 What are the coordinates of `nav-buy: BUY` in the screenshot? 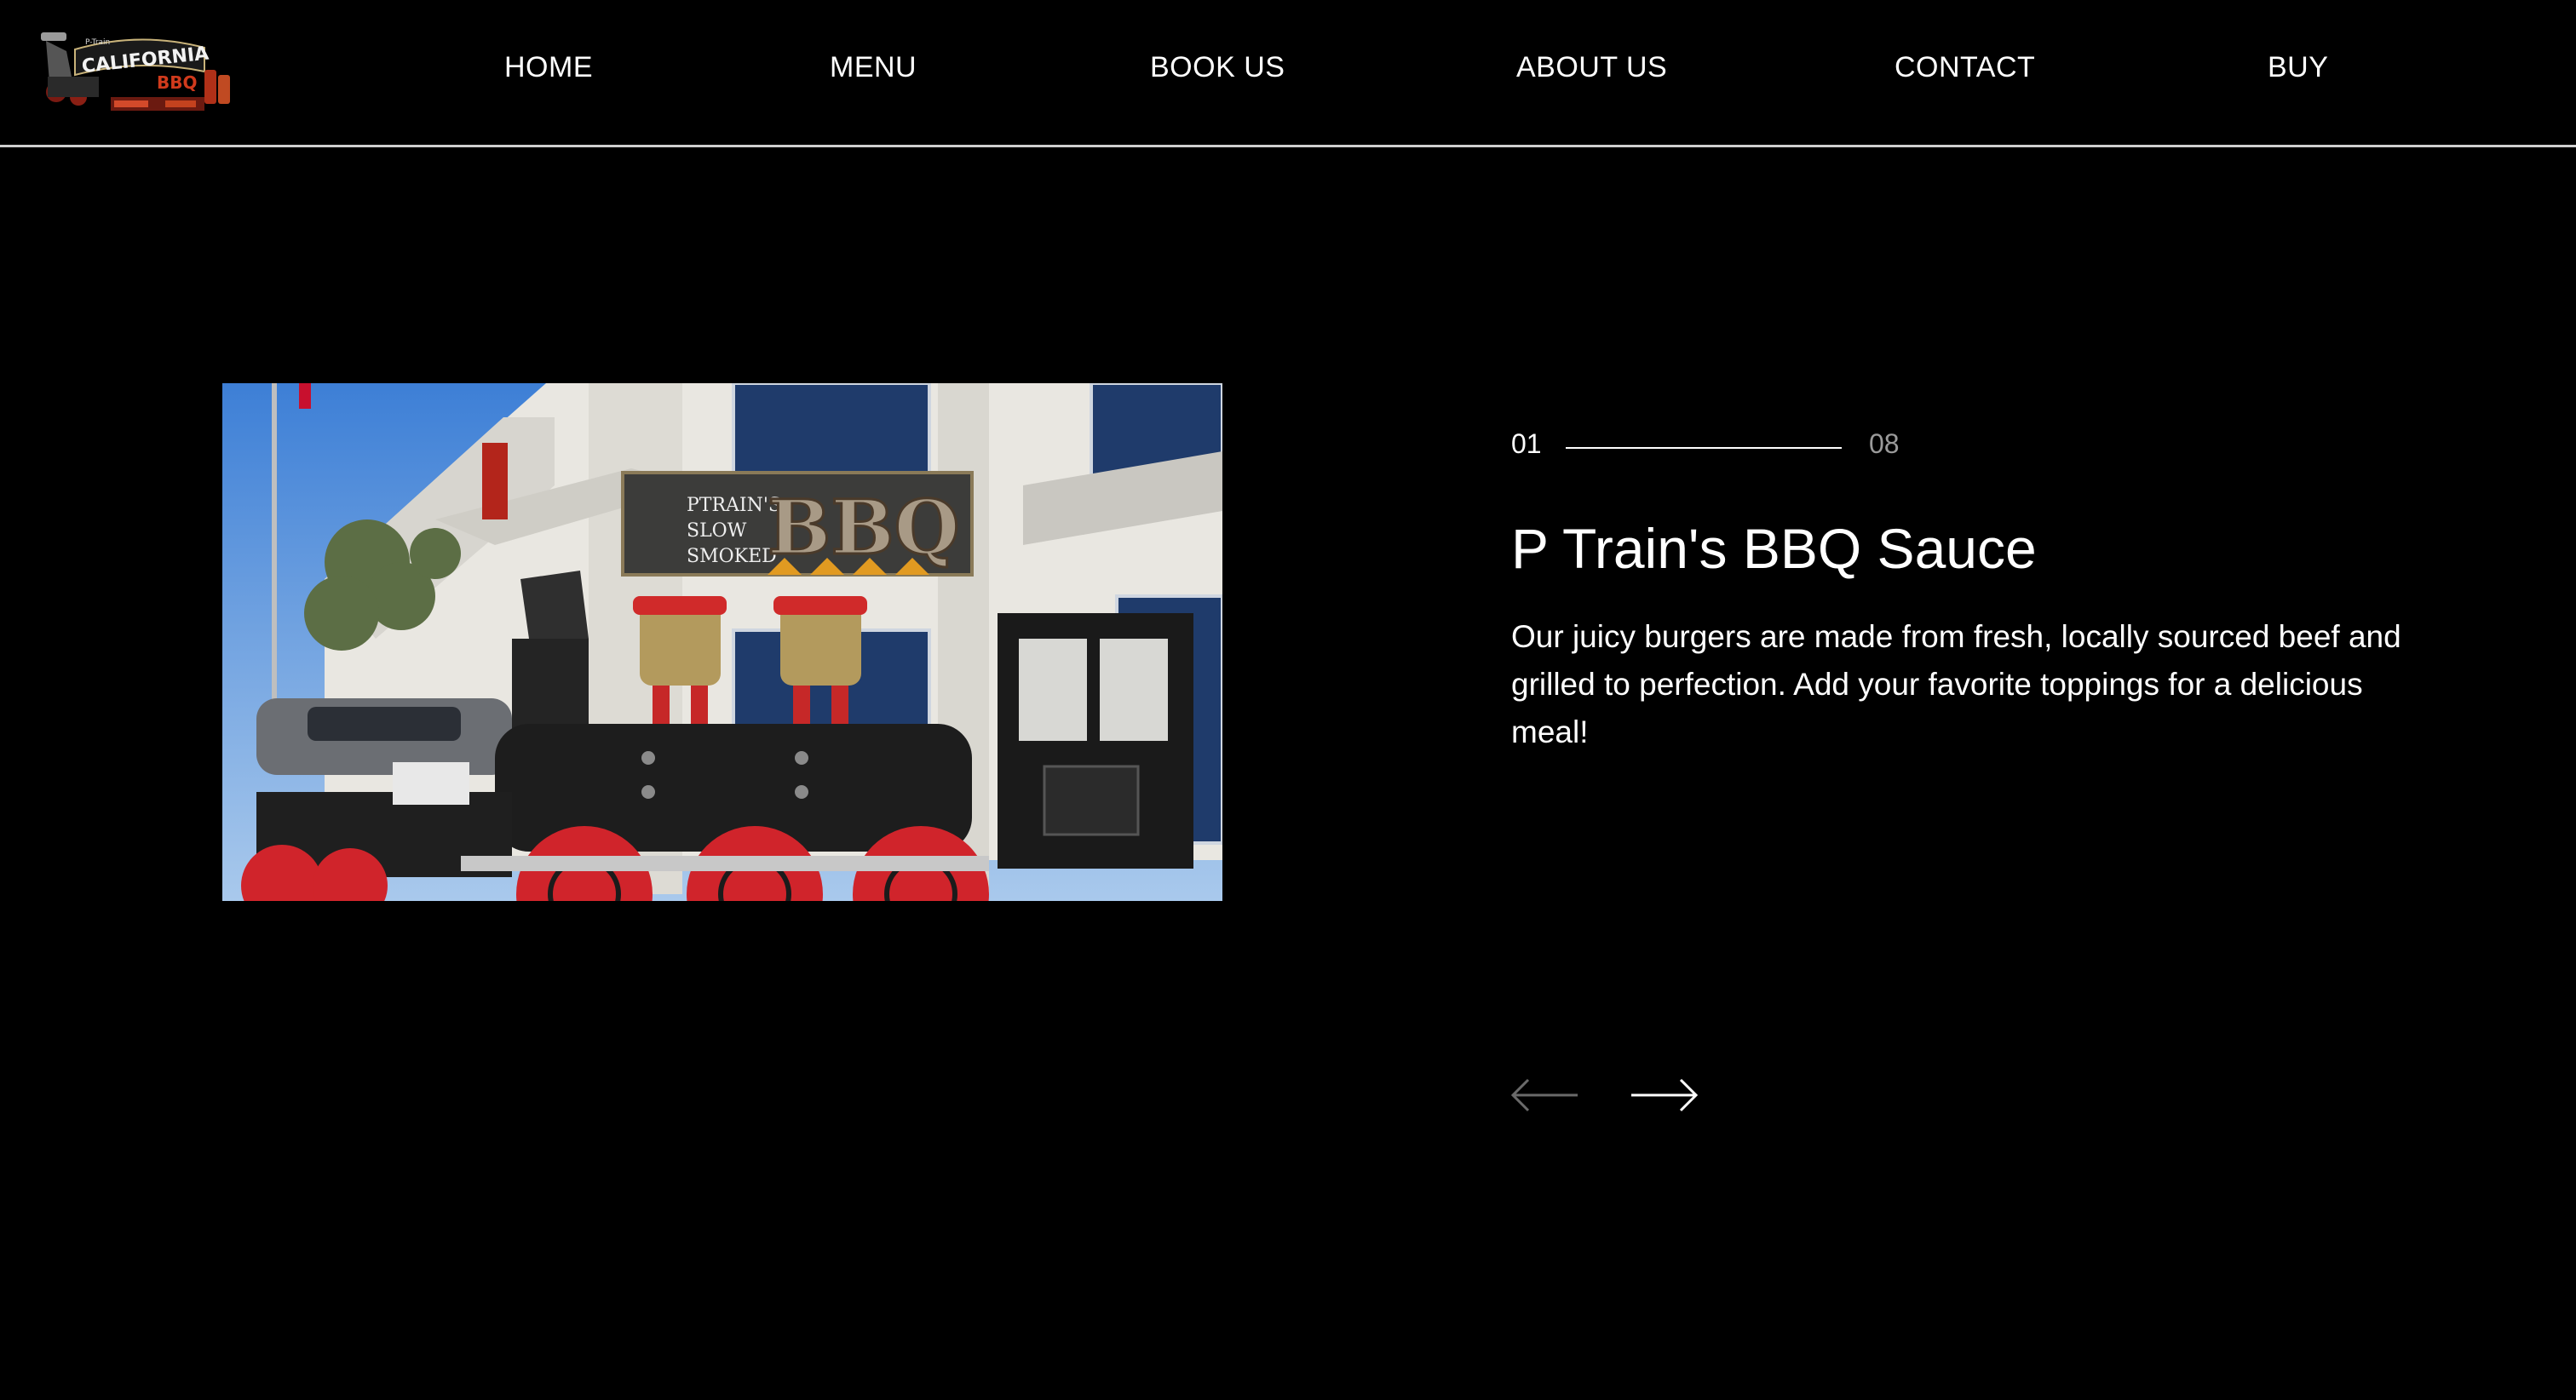 It's located at (2298, 67).